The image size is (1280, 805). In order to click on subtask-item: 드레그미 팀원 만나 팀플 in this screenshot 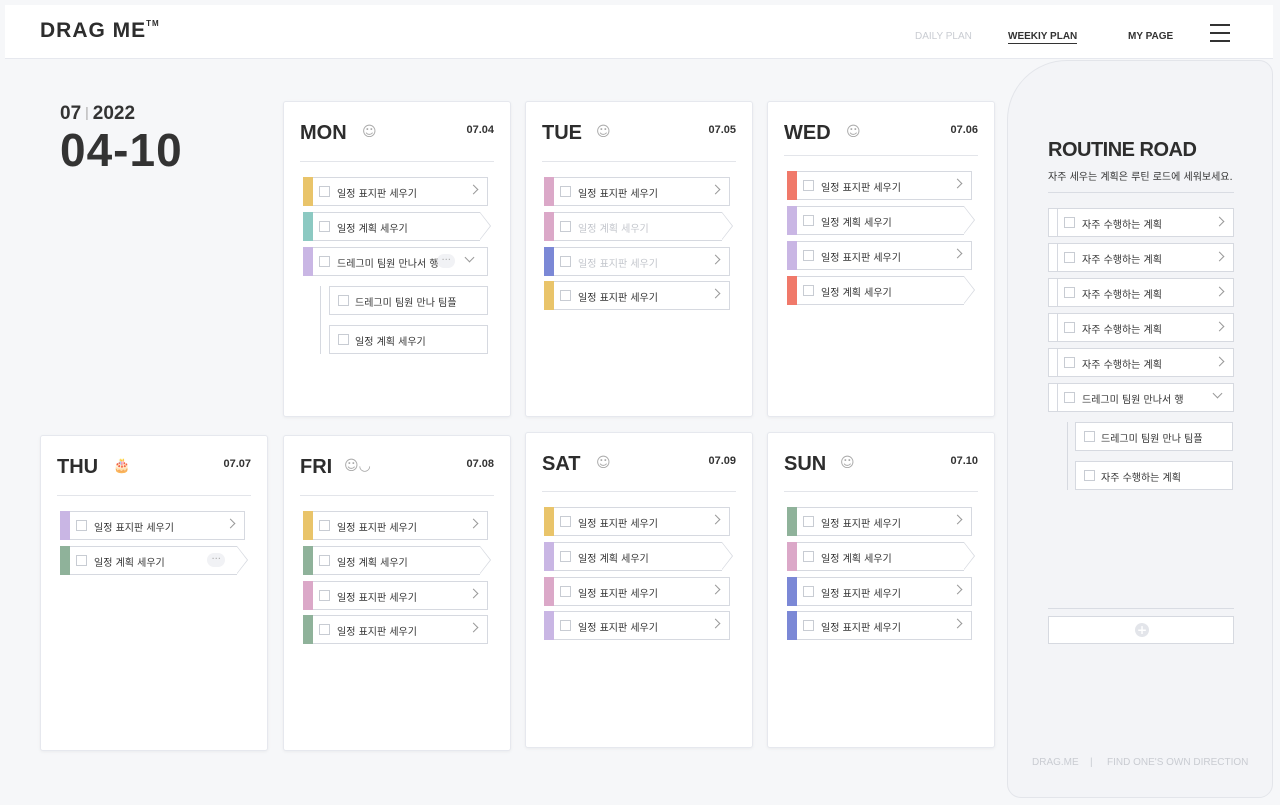, I will do `click(408, 300)`.